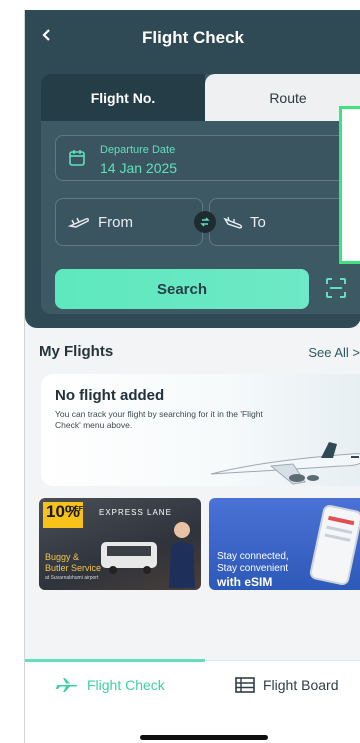 Image resolution: width=360 pixels, height=743 pixels. Describe the element at coordinates (135, 512) in the screenshot. I see `promo-tag: EXPRESS LANE` at that location.